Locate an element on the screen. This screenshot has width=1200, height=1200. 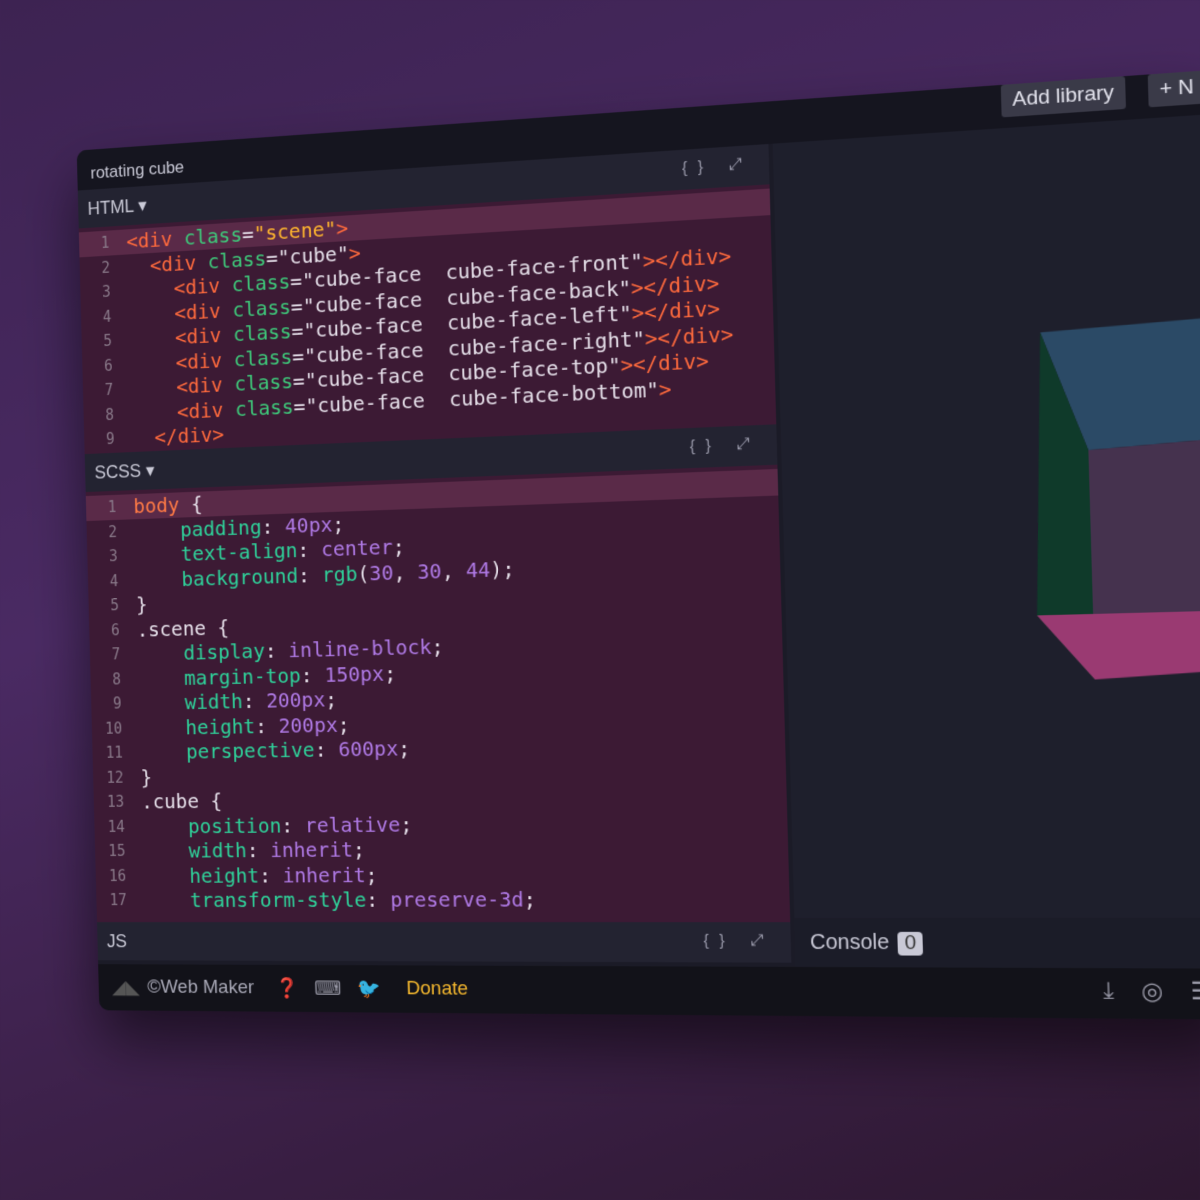
web-maker-logo: ◢◣ is located at coordinates (126, 987).